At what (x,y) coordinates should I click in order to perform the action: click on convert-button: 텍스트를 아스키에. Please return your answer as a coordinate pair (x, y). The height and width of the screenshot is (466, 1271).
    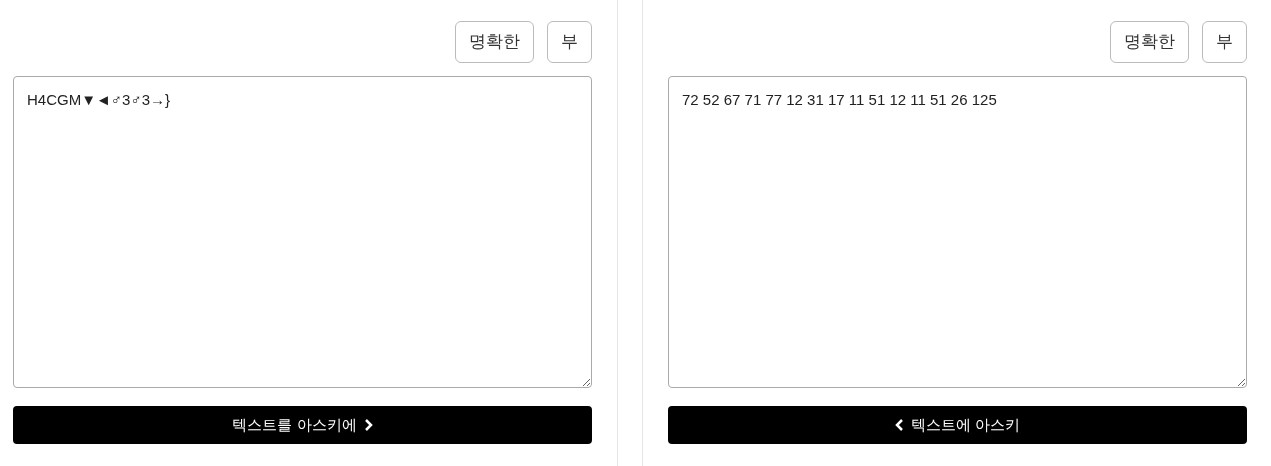
    Looking at the image, I should click on (302, 425).